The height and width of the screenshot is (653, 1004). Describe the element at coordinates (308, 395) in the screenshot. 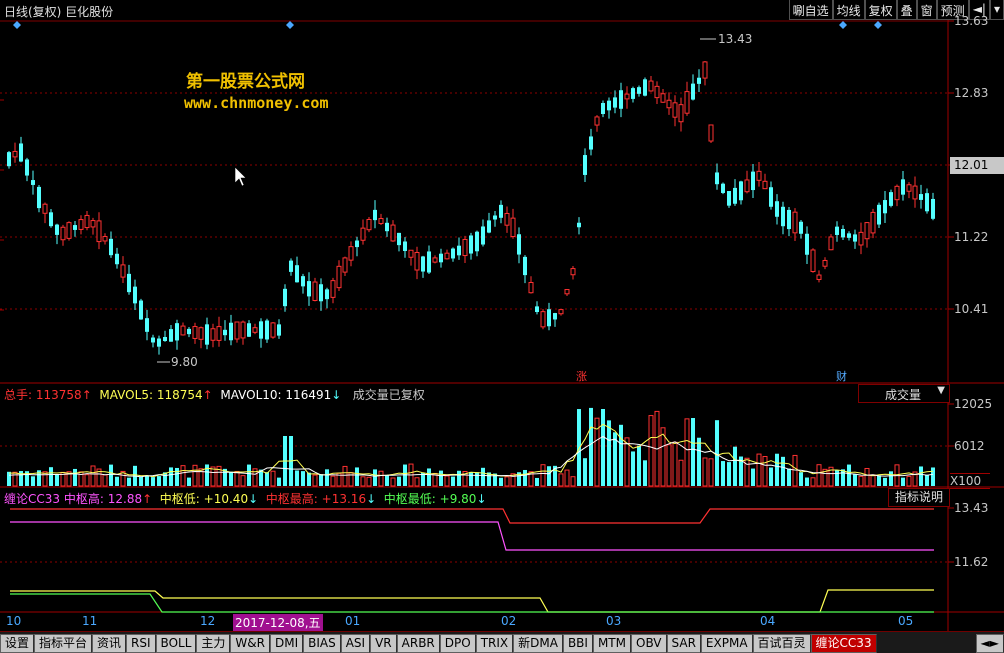

I see `legend-value: 116491` at that location.